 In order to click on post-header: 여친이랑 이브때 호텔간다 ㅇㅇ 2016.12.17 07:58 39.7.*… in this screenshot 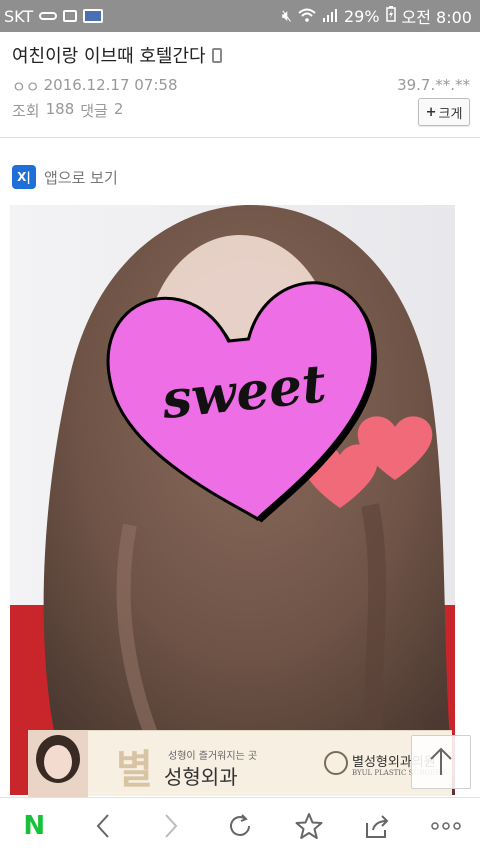, I will do `click(240, 85)`.